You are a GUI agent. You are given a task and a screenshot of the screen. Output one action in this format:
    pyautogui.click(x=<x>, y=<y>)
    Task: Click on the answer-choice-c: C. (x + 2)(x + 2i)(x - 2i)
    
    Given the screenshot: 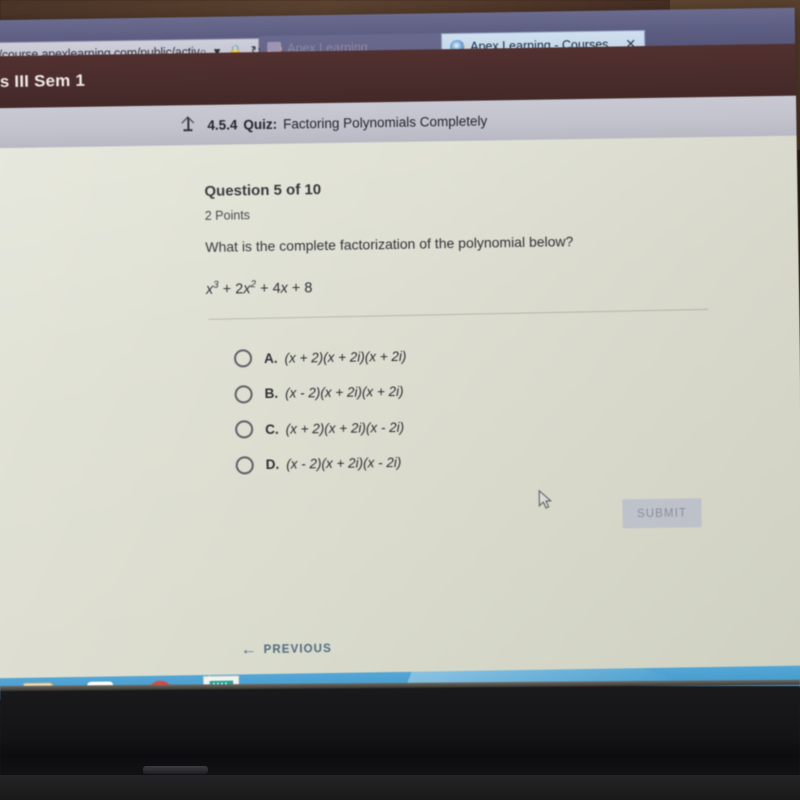 What is the action you would take?
    pyautogui.click(x=321, y=428)
    